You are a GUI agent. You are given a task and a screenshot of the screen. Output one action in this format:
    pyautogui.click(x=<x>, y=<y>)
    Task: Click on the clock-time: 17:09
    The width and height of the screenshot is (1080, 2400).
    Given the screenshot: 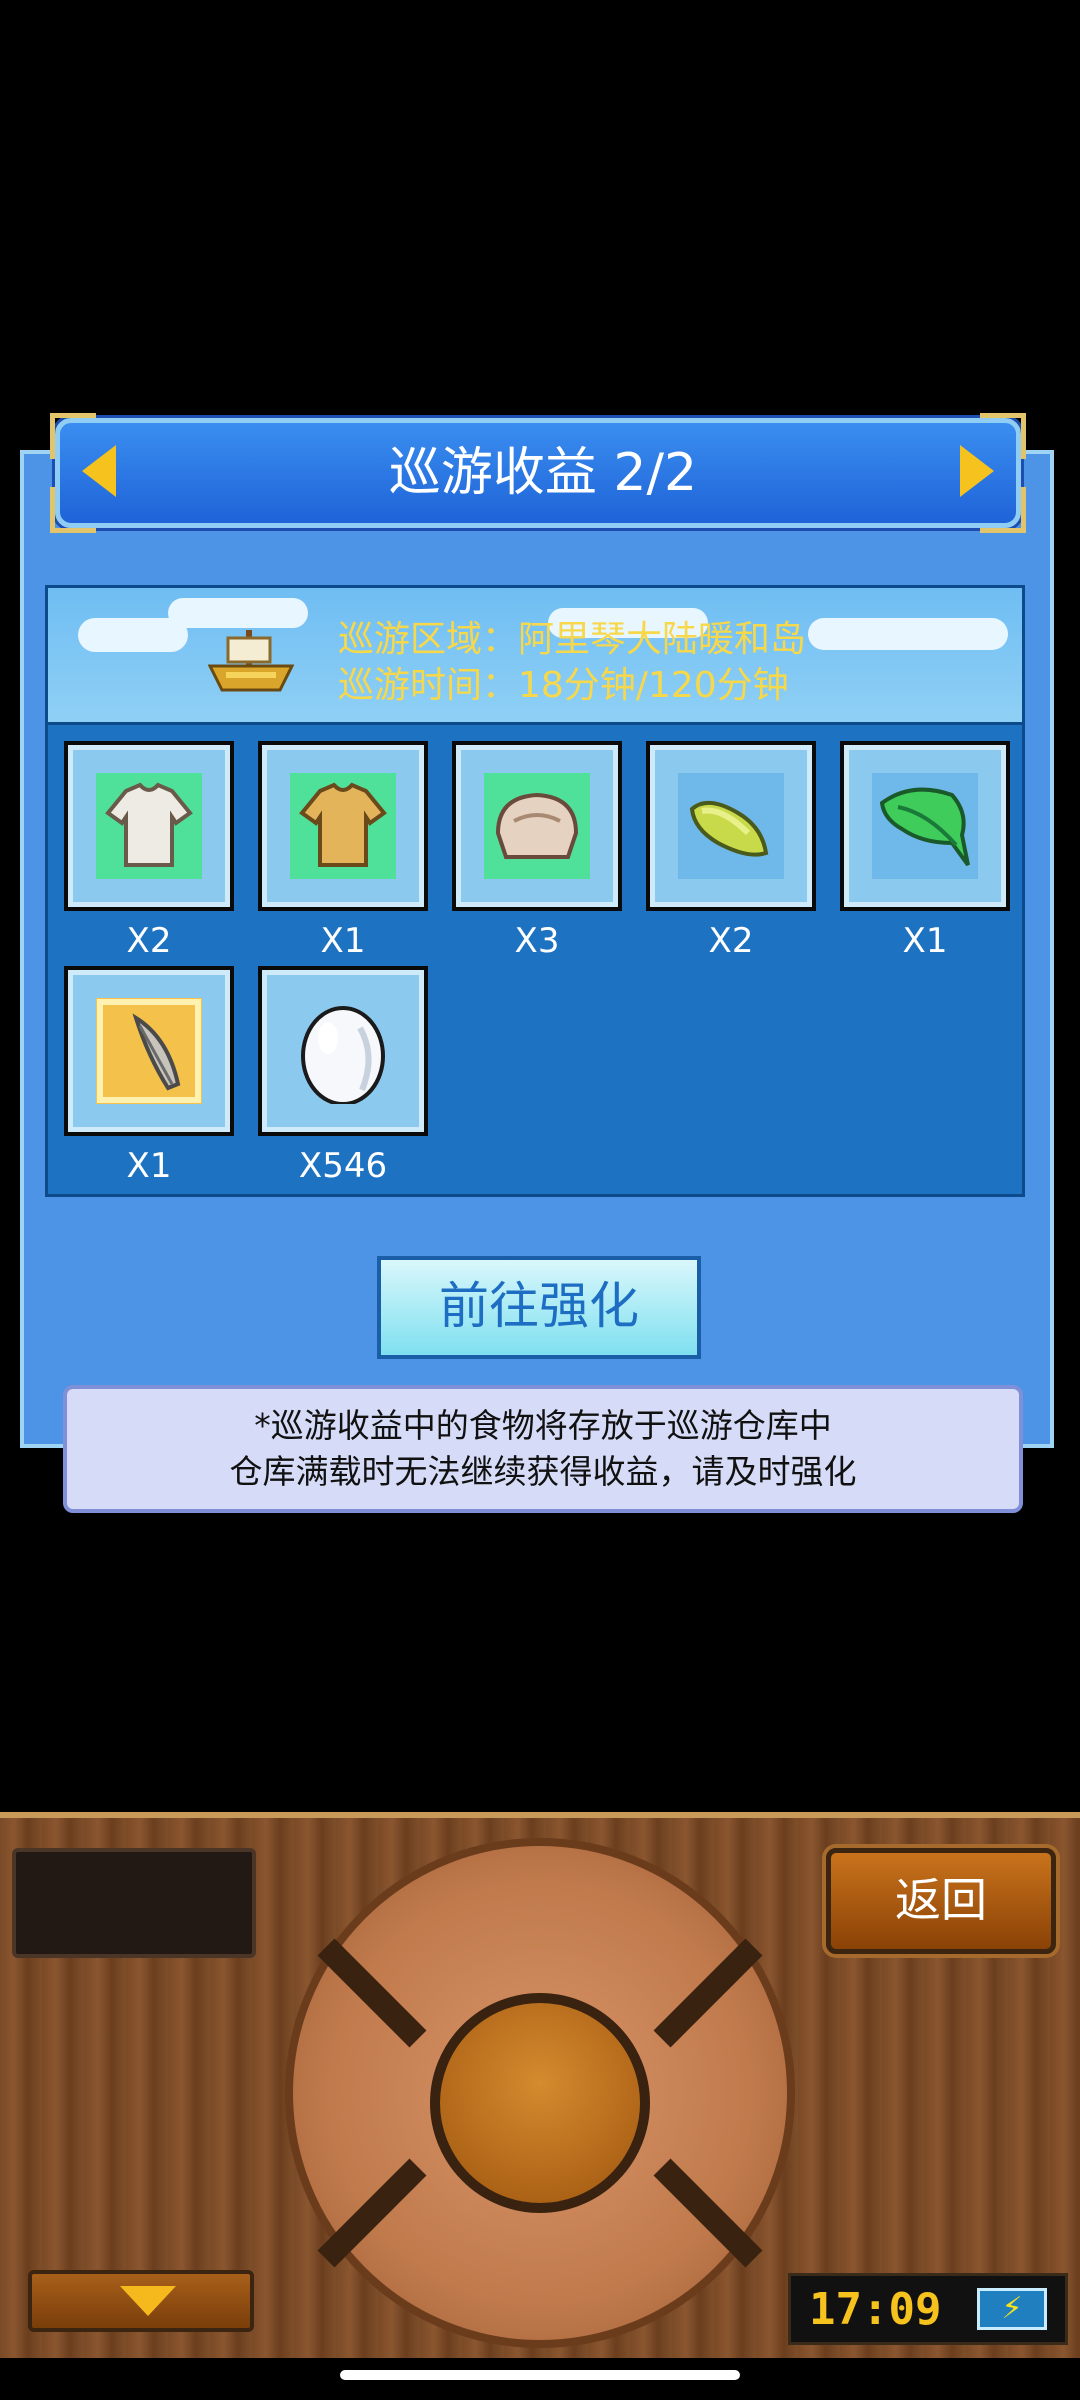 What is the action you would take?
    pyautogui.click(x=875, y=2309)
    